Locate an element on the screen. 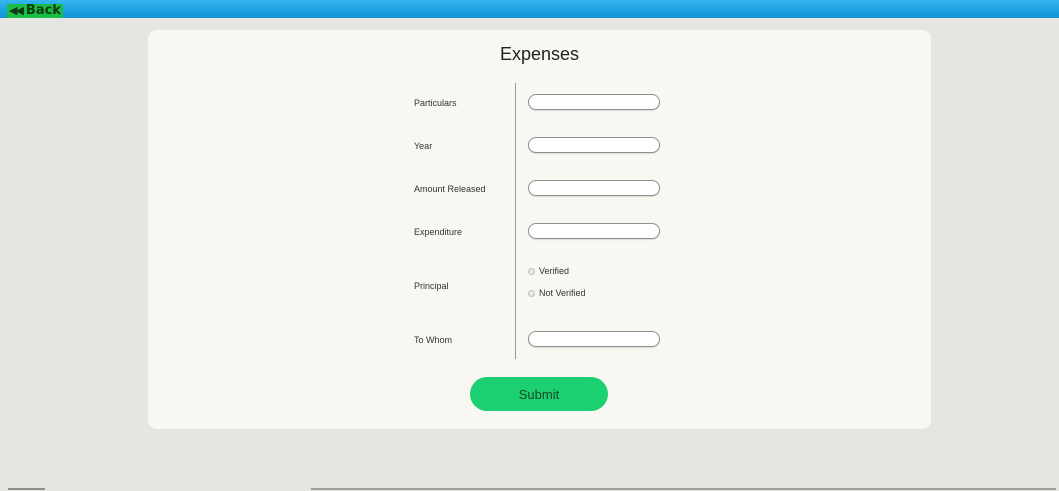 The height and width of the screenshot is (491, 1059). year-label: Year is located at coordinates (423, 146).